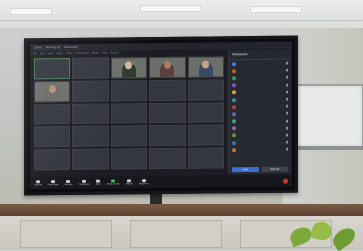 The width and height of the screenshot is (363, 251). I want to click on titlebar-item: Zoom, so click(38, 47).